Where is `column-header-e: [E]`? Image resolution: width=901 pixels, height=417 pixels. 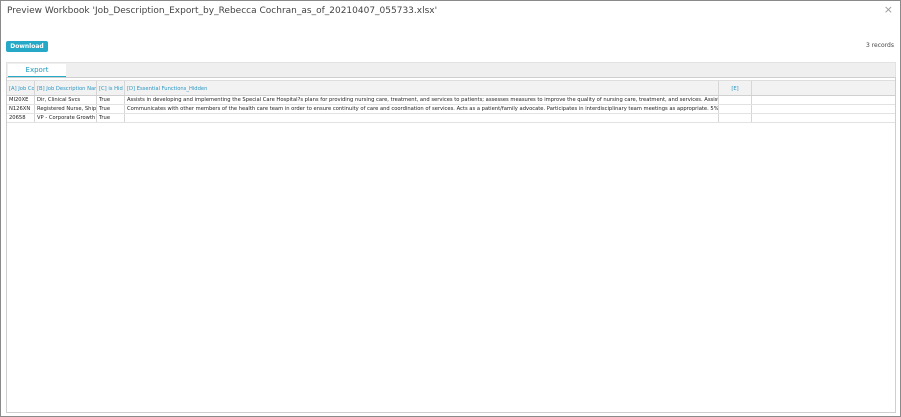 column-header-e: [E] is located at coordinates (735, 88).